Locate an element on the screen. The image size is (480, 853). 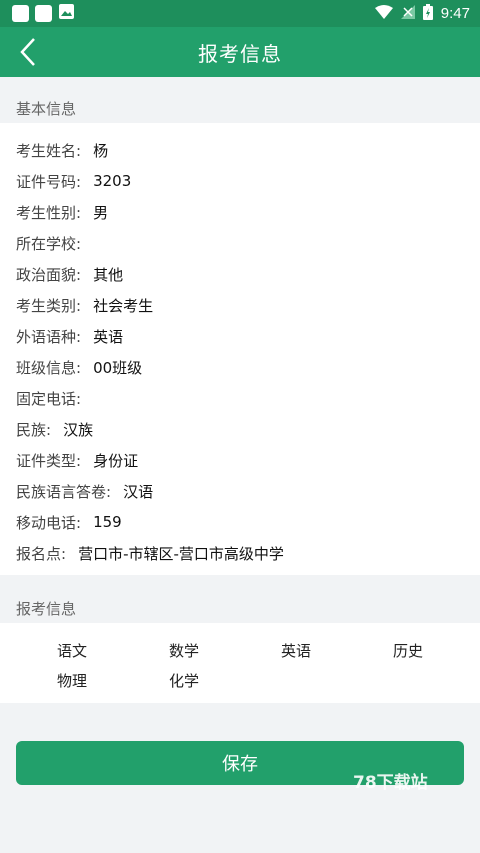
info-value: 汉族 is located at coordinates (78, 429).